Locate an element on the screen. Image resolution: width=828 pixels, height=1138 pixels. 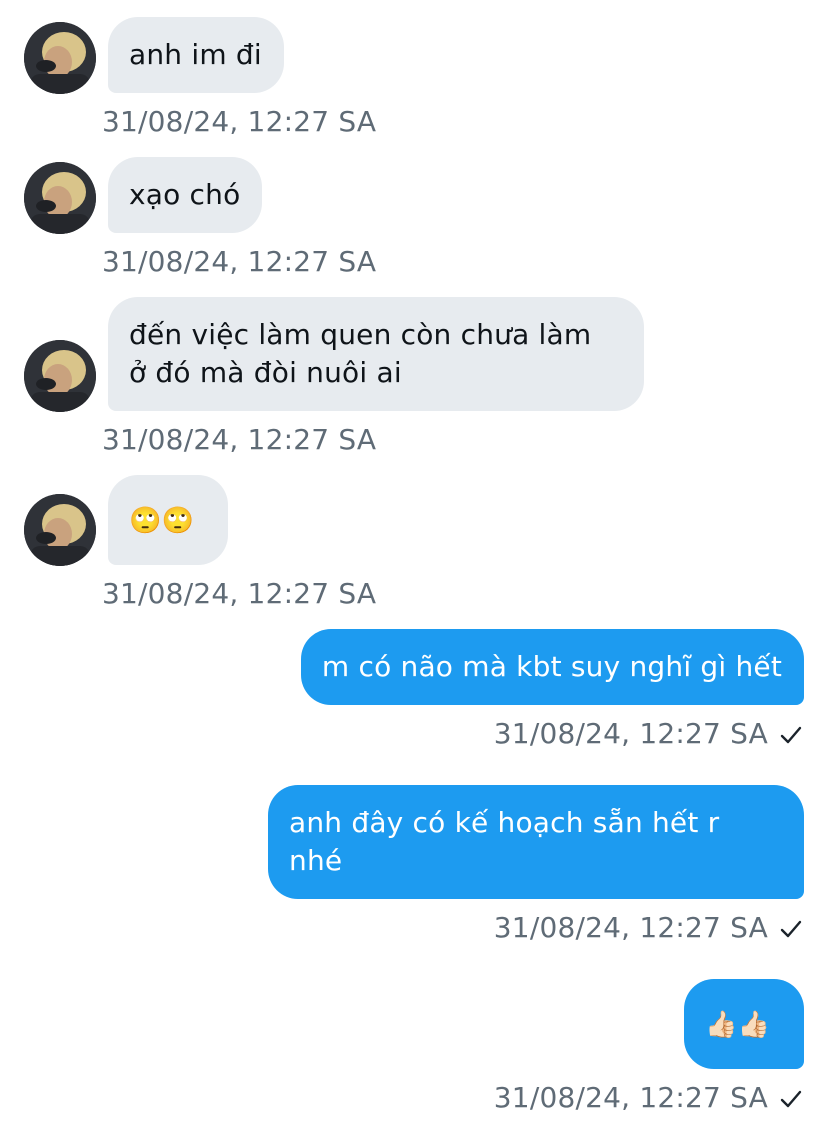
message-text: xạo chó is located at coordinates (185, 194).